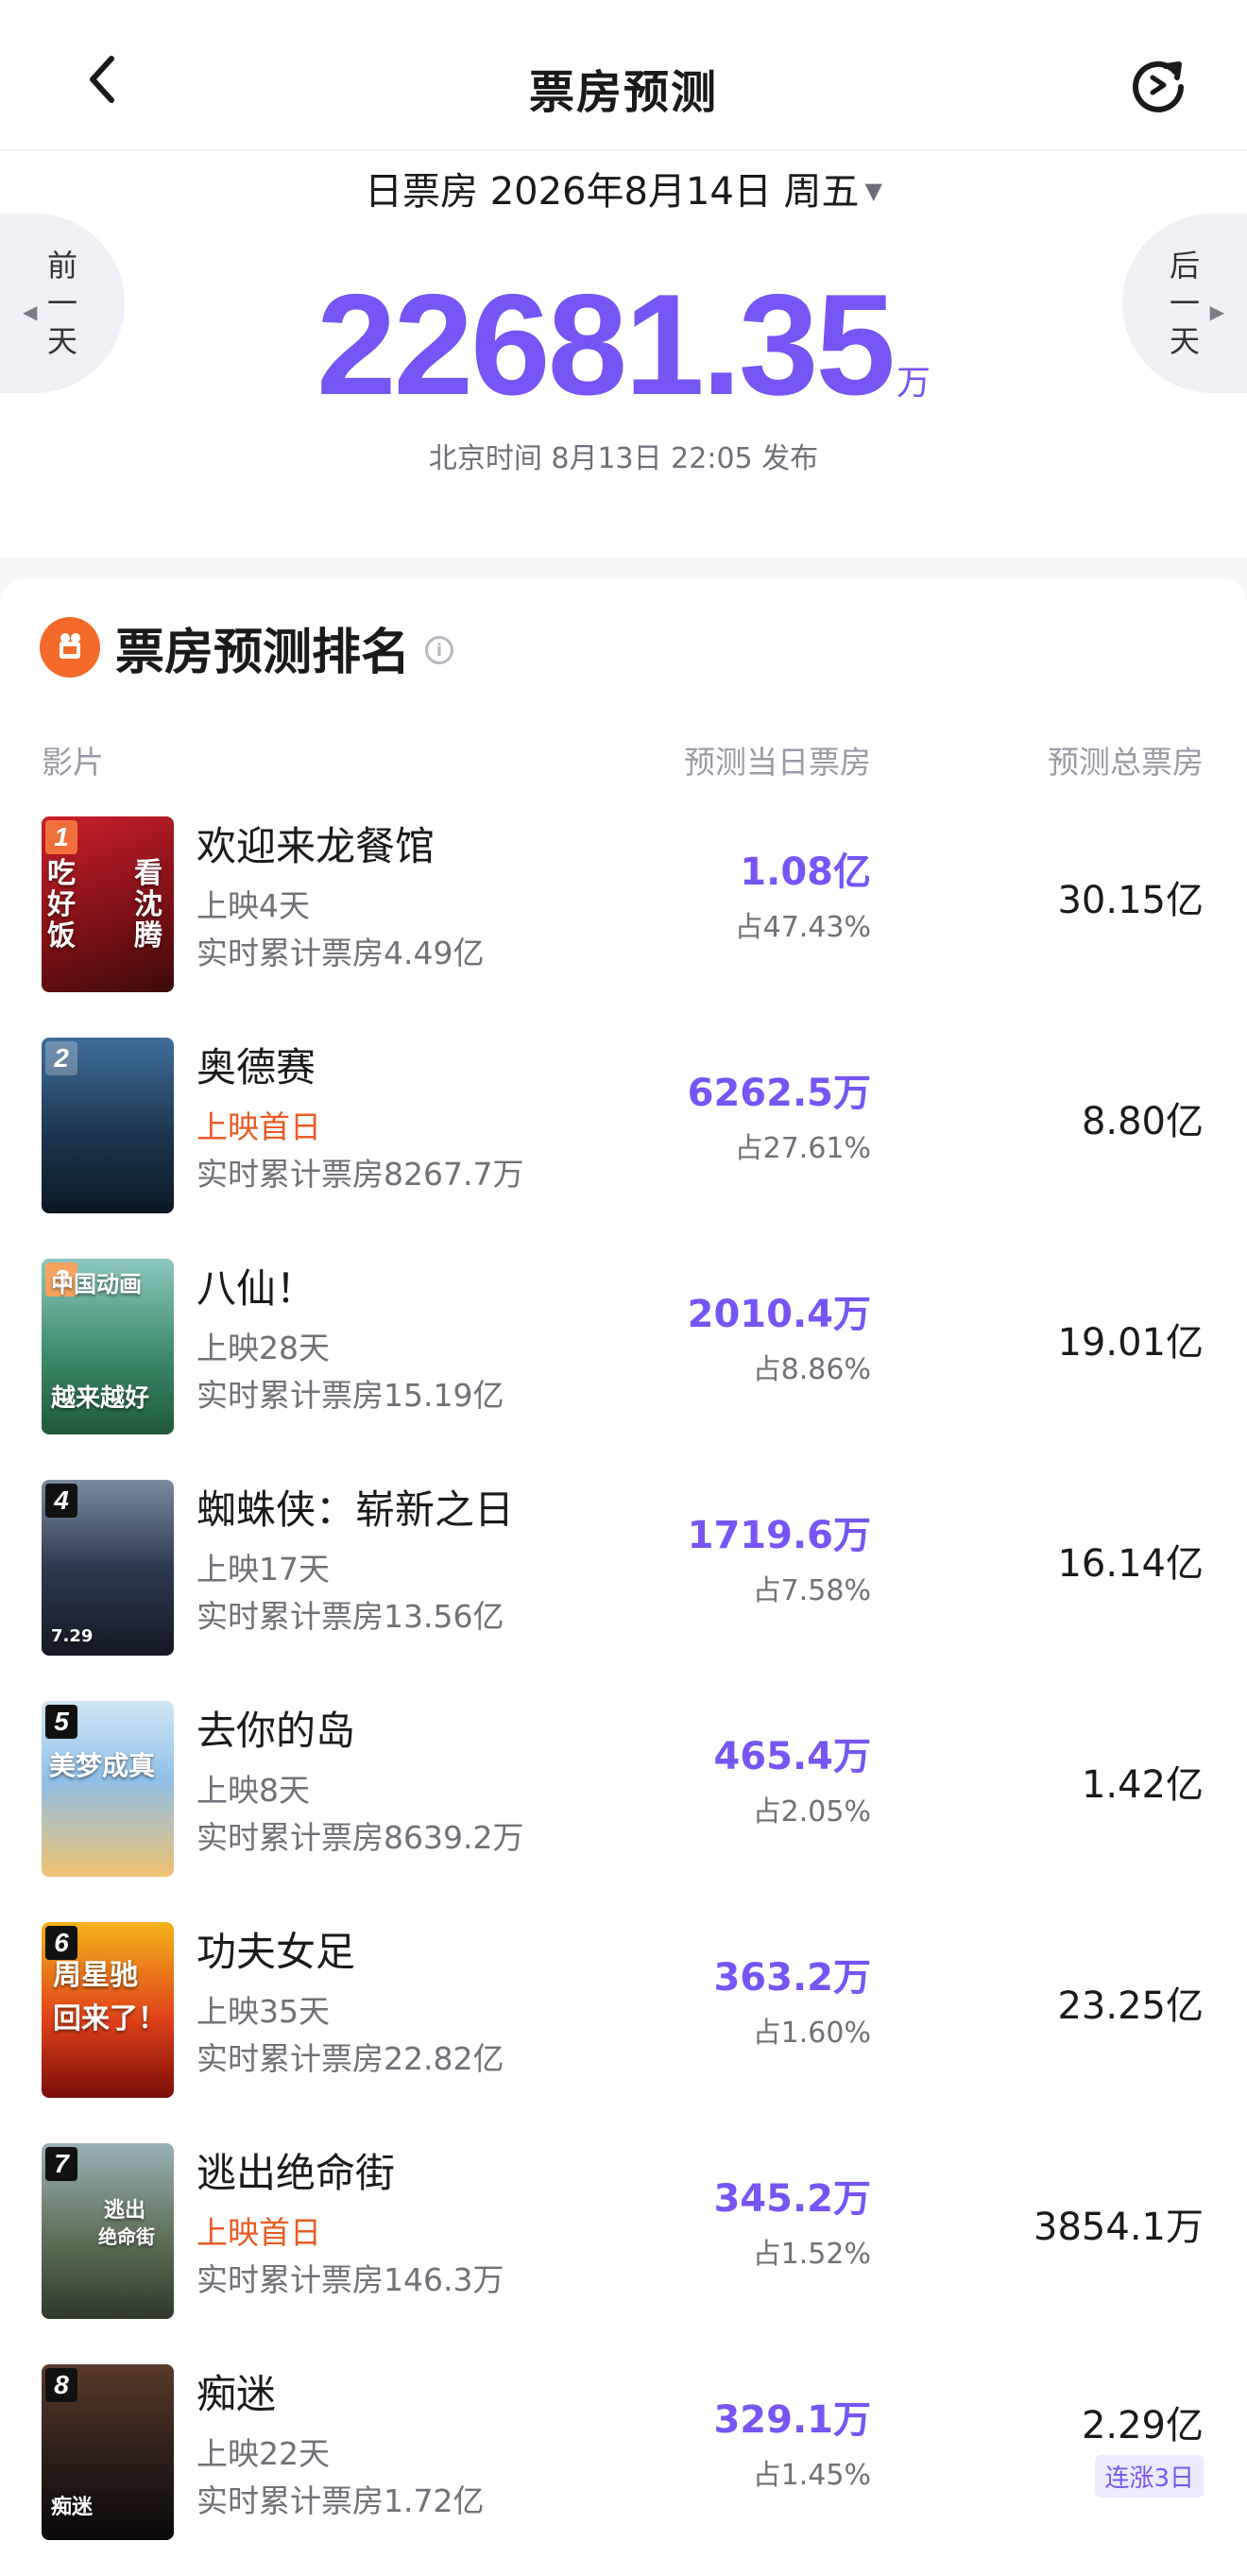 The height and width of the screenshot is (2576, 1247). Describe the element at coordinates (110, 2018) in the screenshot. I see `poster-text: 回来了！` at that location.